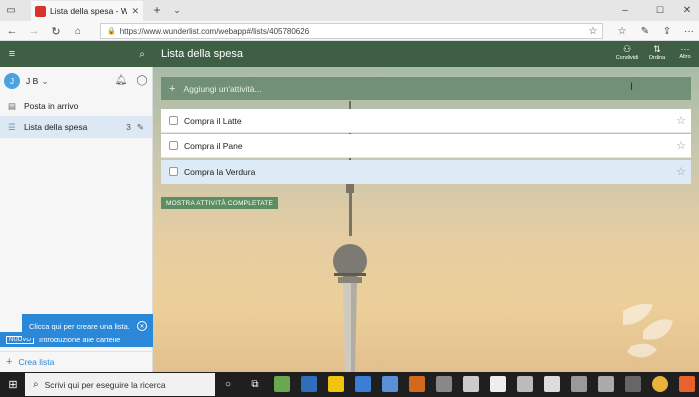 Image resolution: width=699 pixels, height=397 pixels. I want to click on lock-icon: 🔒, so click(111, 31).